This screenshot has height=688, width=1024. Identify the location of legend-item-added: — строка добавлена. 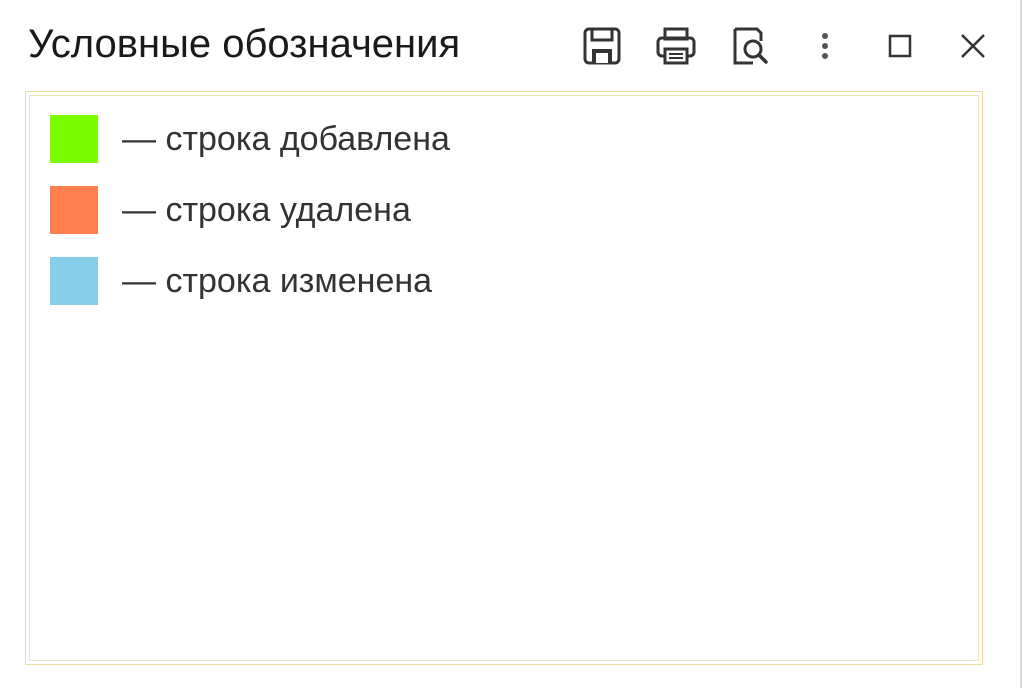
(250, 139).